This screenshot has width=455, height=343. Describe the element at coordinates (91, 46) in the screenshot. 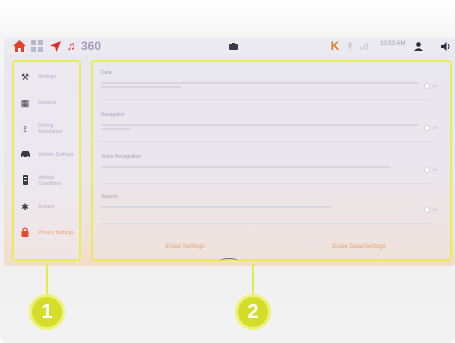

I see `view-360-icon: 360` at that location.